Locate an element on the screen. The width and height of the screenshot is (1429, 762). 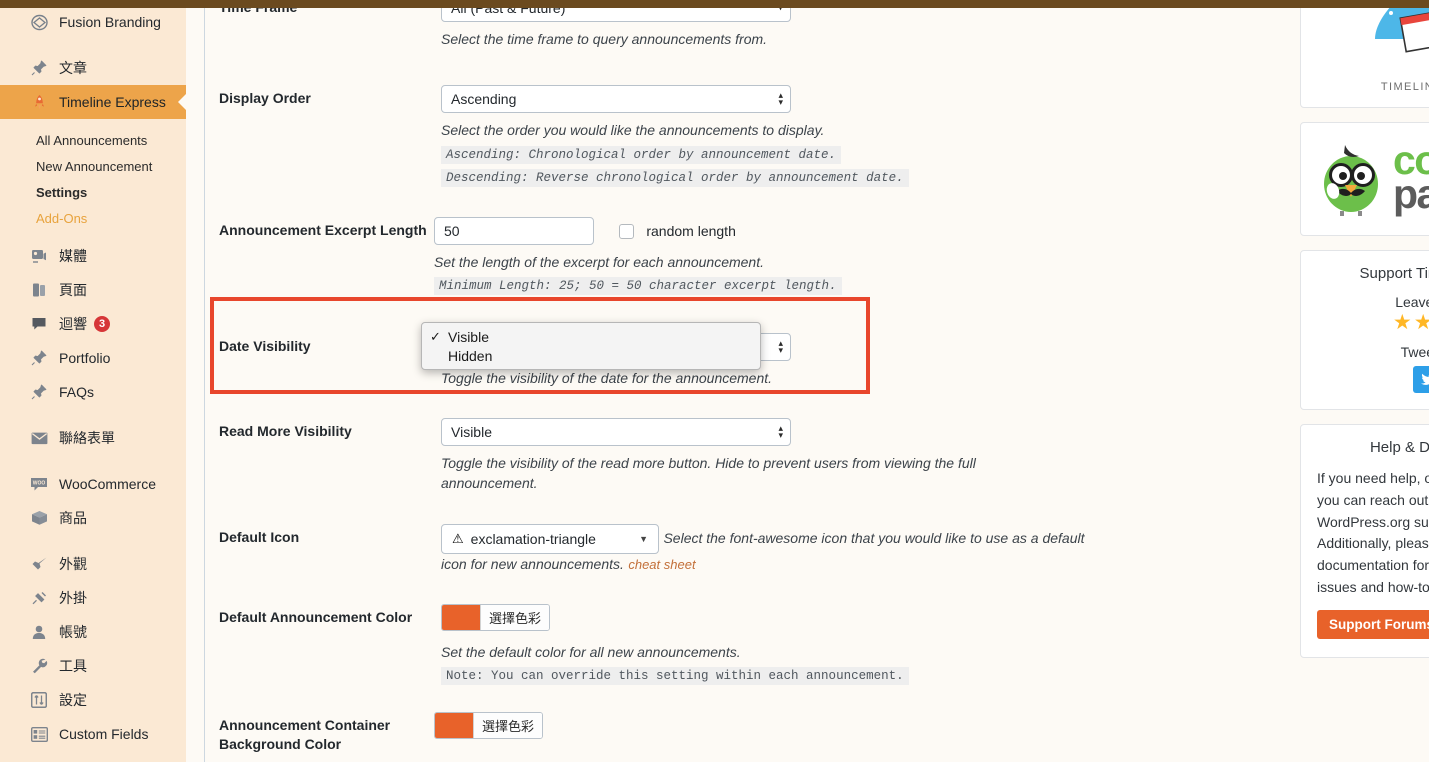
sidebar-item-label: Fusion Branding is located at coordinates (110, 22).